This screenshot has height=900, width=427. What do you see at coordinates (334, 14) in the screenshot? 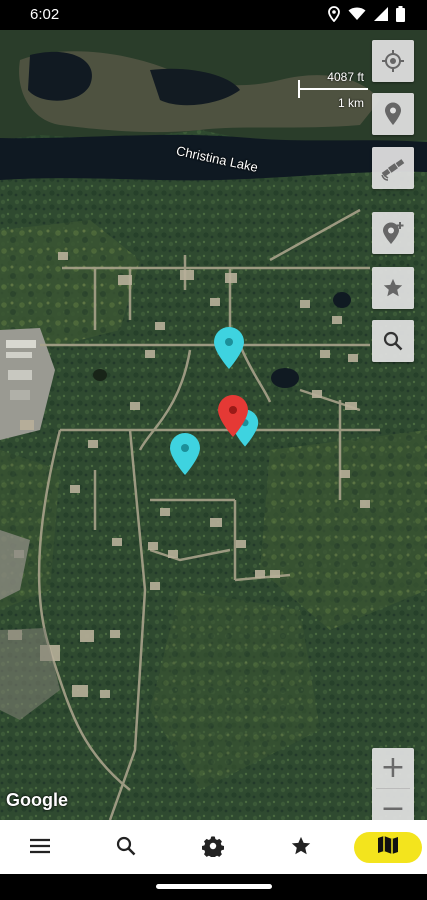
I see `location-icon` at bounding box center [334, 14].